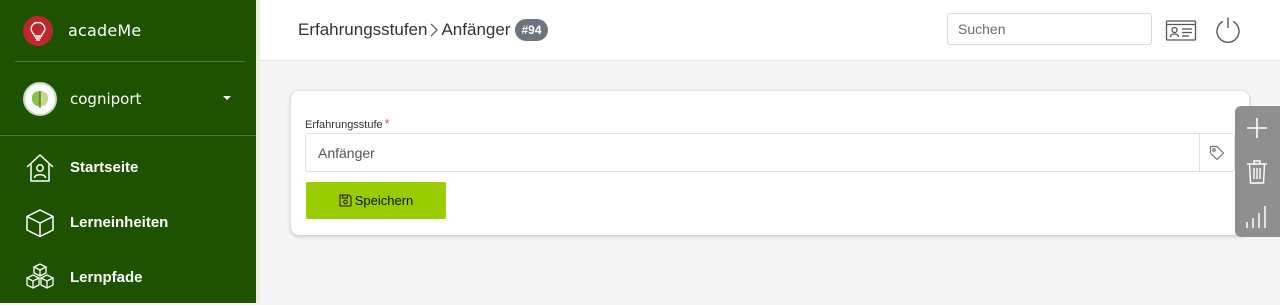 The height and width of the screenshot is (305, 1280). Describe the element at coordinates (384, 200) in the screenshot. I see `save-button-label: Speichern` at that location.